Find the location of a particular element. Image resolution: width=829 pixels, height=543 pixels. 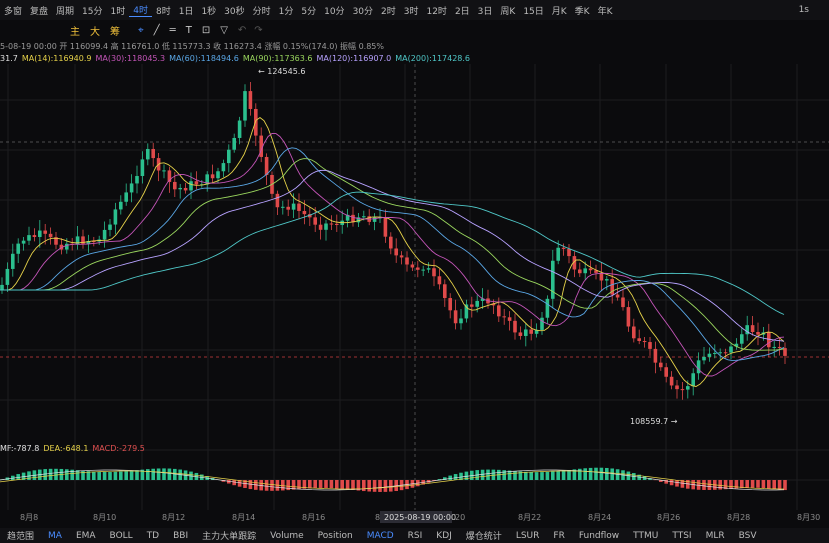

date-label-4: 8月16 is located at coordinates (313, 517).